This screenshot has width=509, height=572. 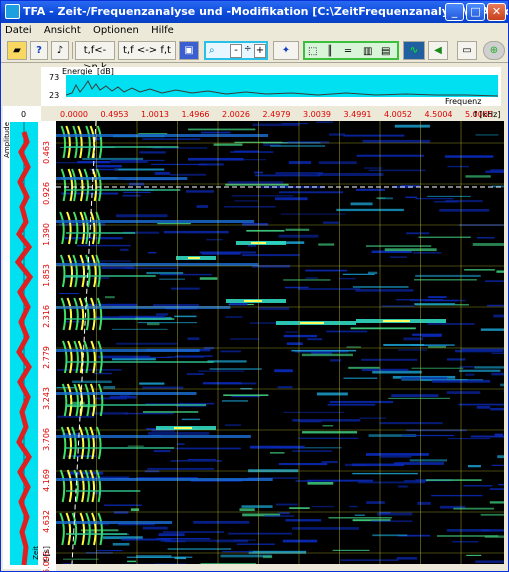 I want to click on car-icon: ▣, so click(x=189, y=50).